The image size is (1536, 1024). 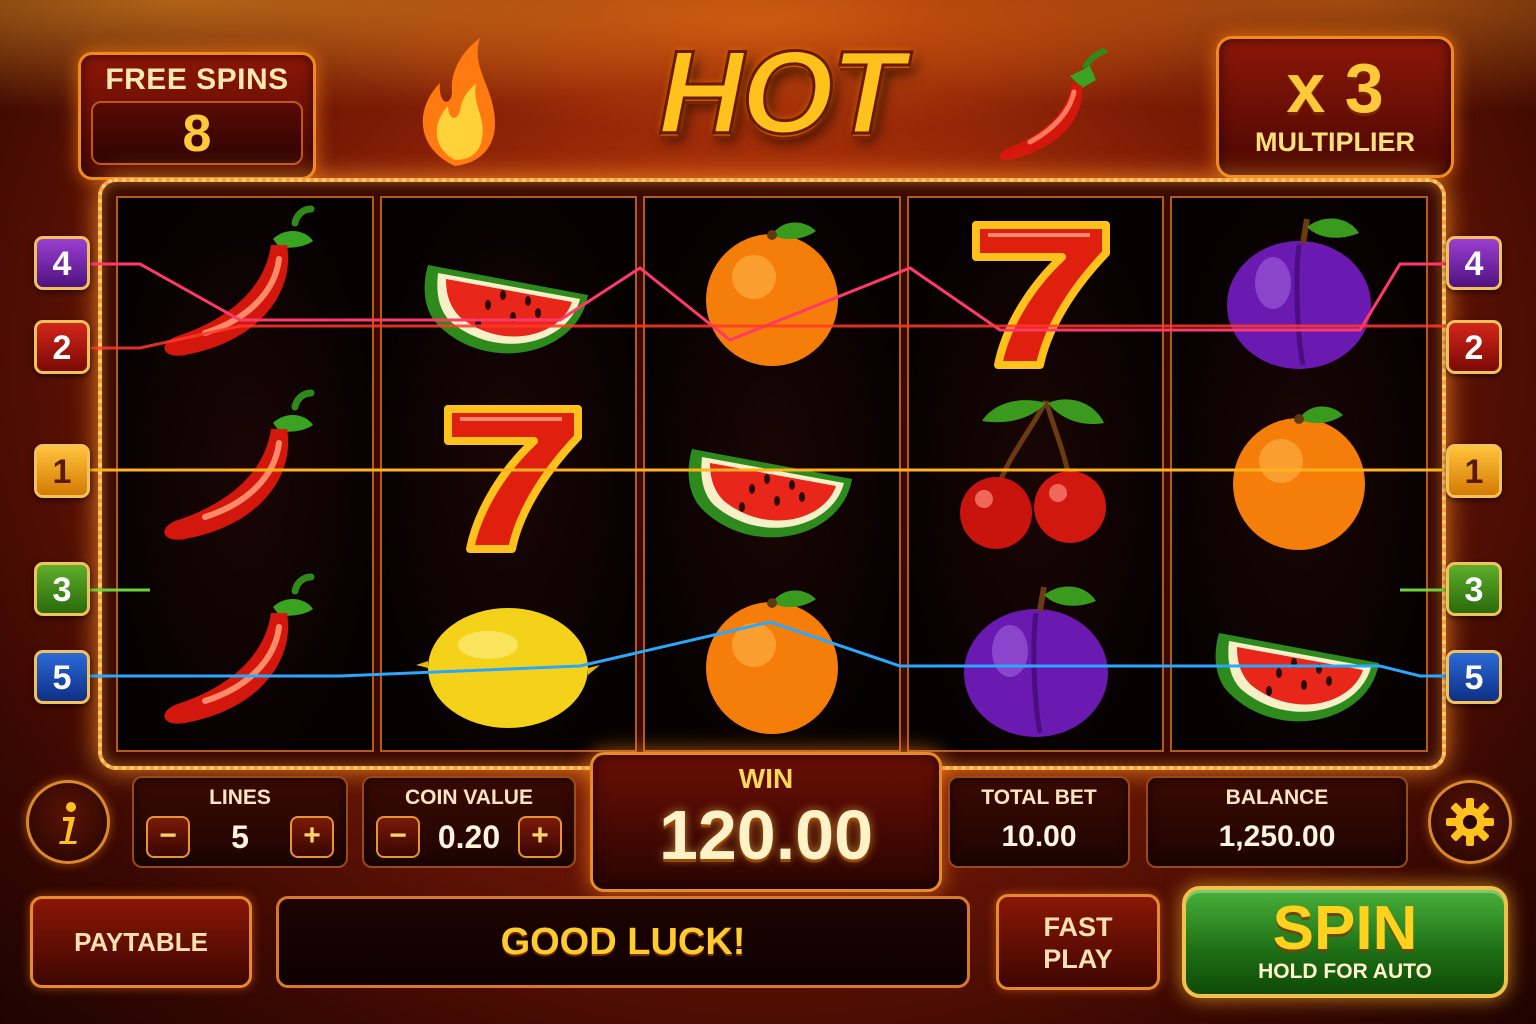 I want to click on fast-play-button: FAST PLAY, so click(x=1078, y=942).